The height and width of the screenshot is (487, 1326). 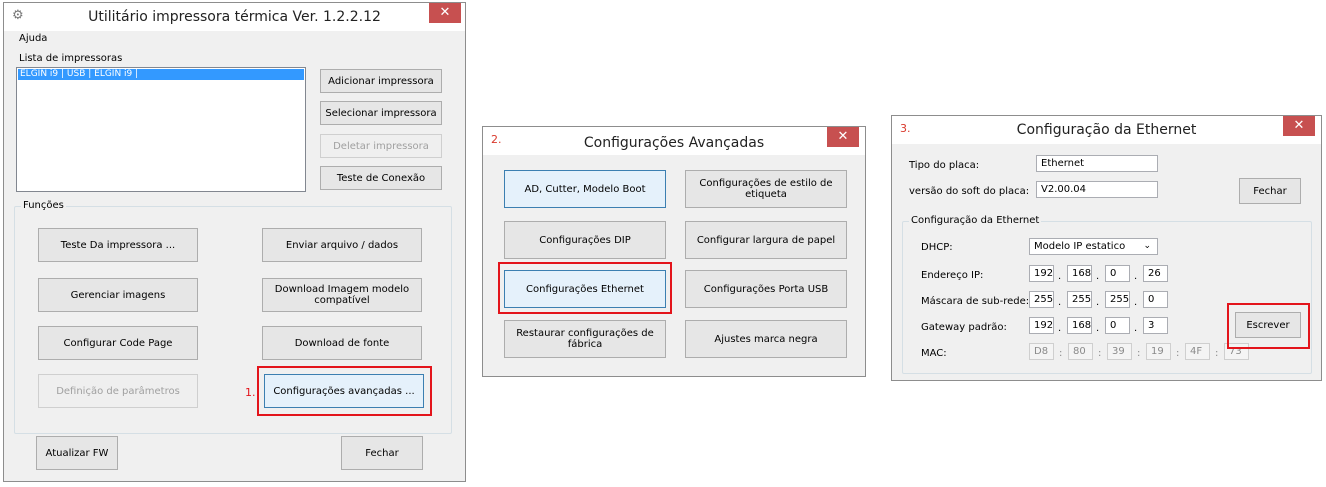 I want to click on download-image-button: Download Imagem modelo compatível, so click(x=342, y=295).